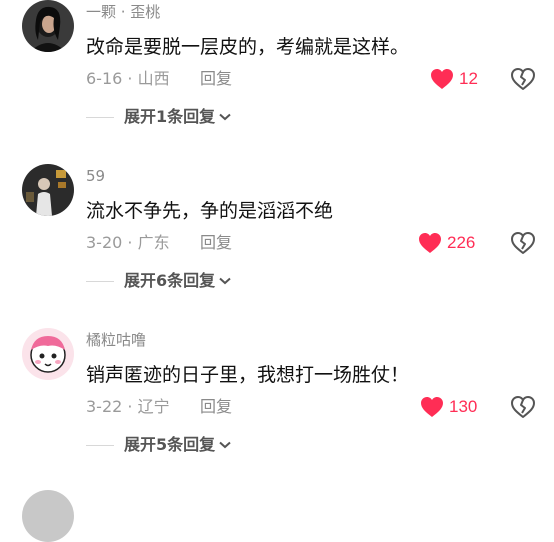 This screenshot has height=542, width=554. Describe the element at coordinates (468, 78) in the screenshot. I see `like-count: 12` at that location.